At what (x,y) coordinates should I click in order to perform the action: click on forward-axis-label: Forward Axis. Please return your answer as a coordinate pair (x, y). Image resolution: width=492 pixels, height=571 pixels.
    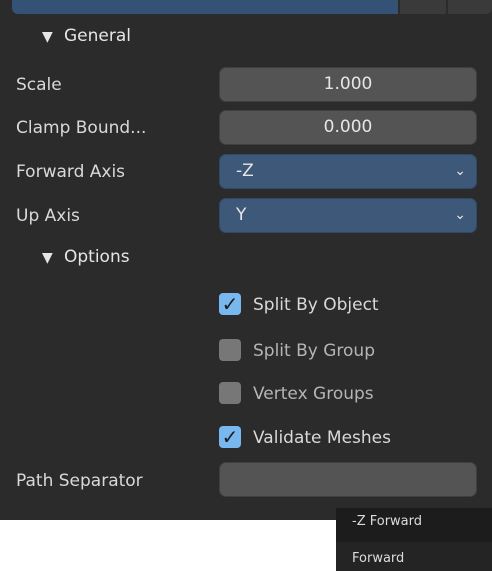
    Looking at the image, I should click on (71, 172).